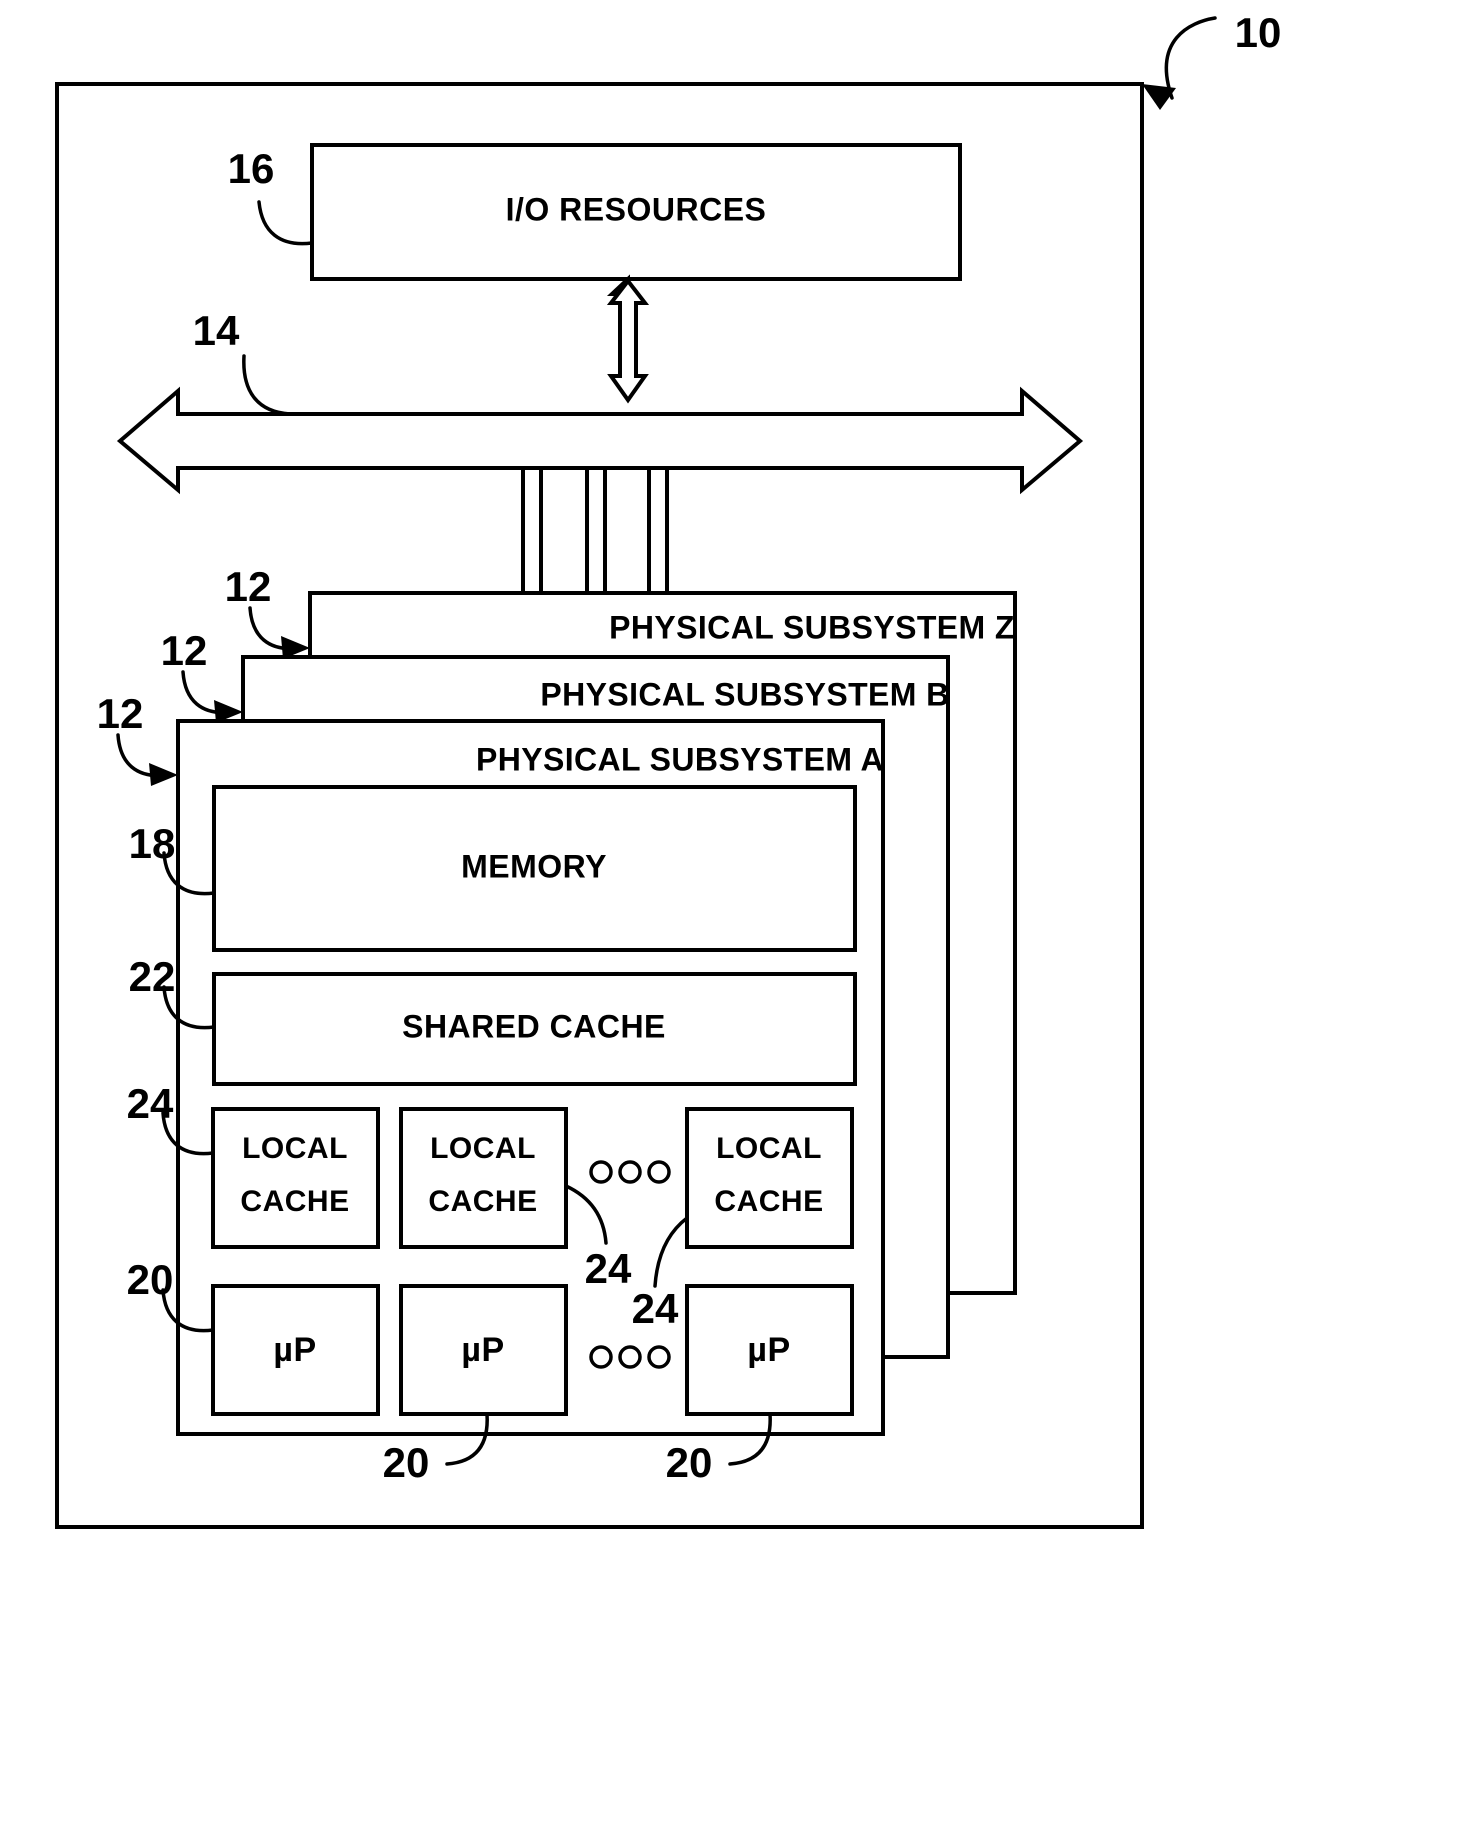 The height and width of the screenshot is (1836, 1458). What do you see at coordinates (608, 1268) in the screenshot?
I see `ref-num-24-mid: 24` at bounding box center [608, 1268].